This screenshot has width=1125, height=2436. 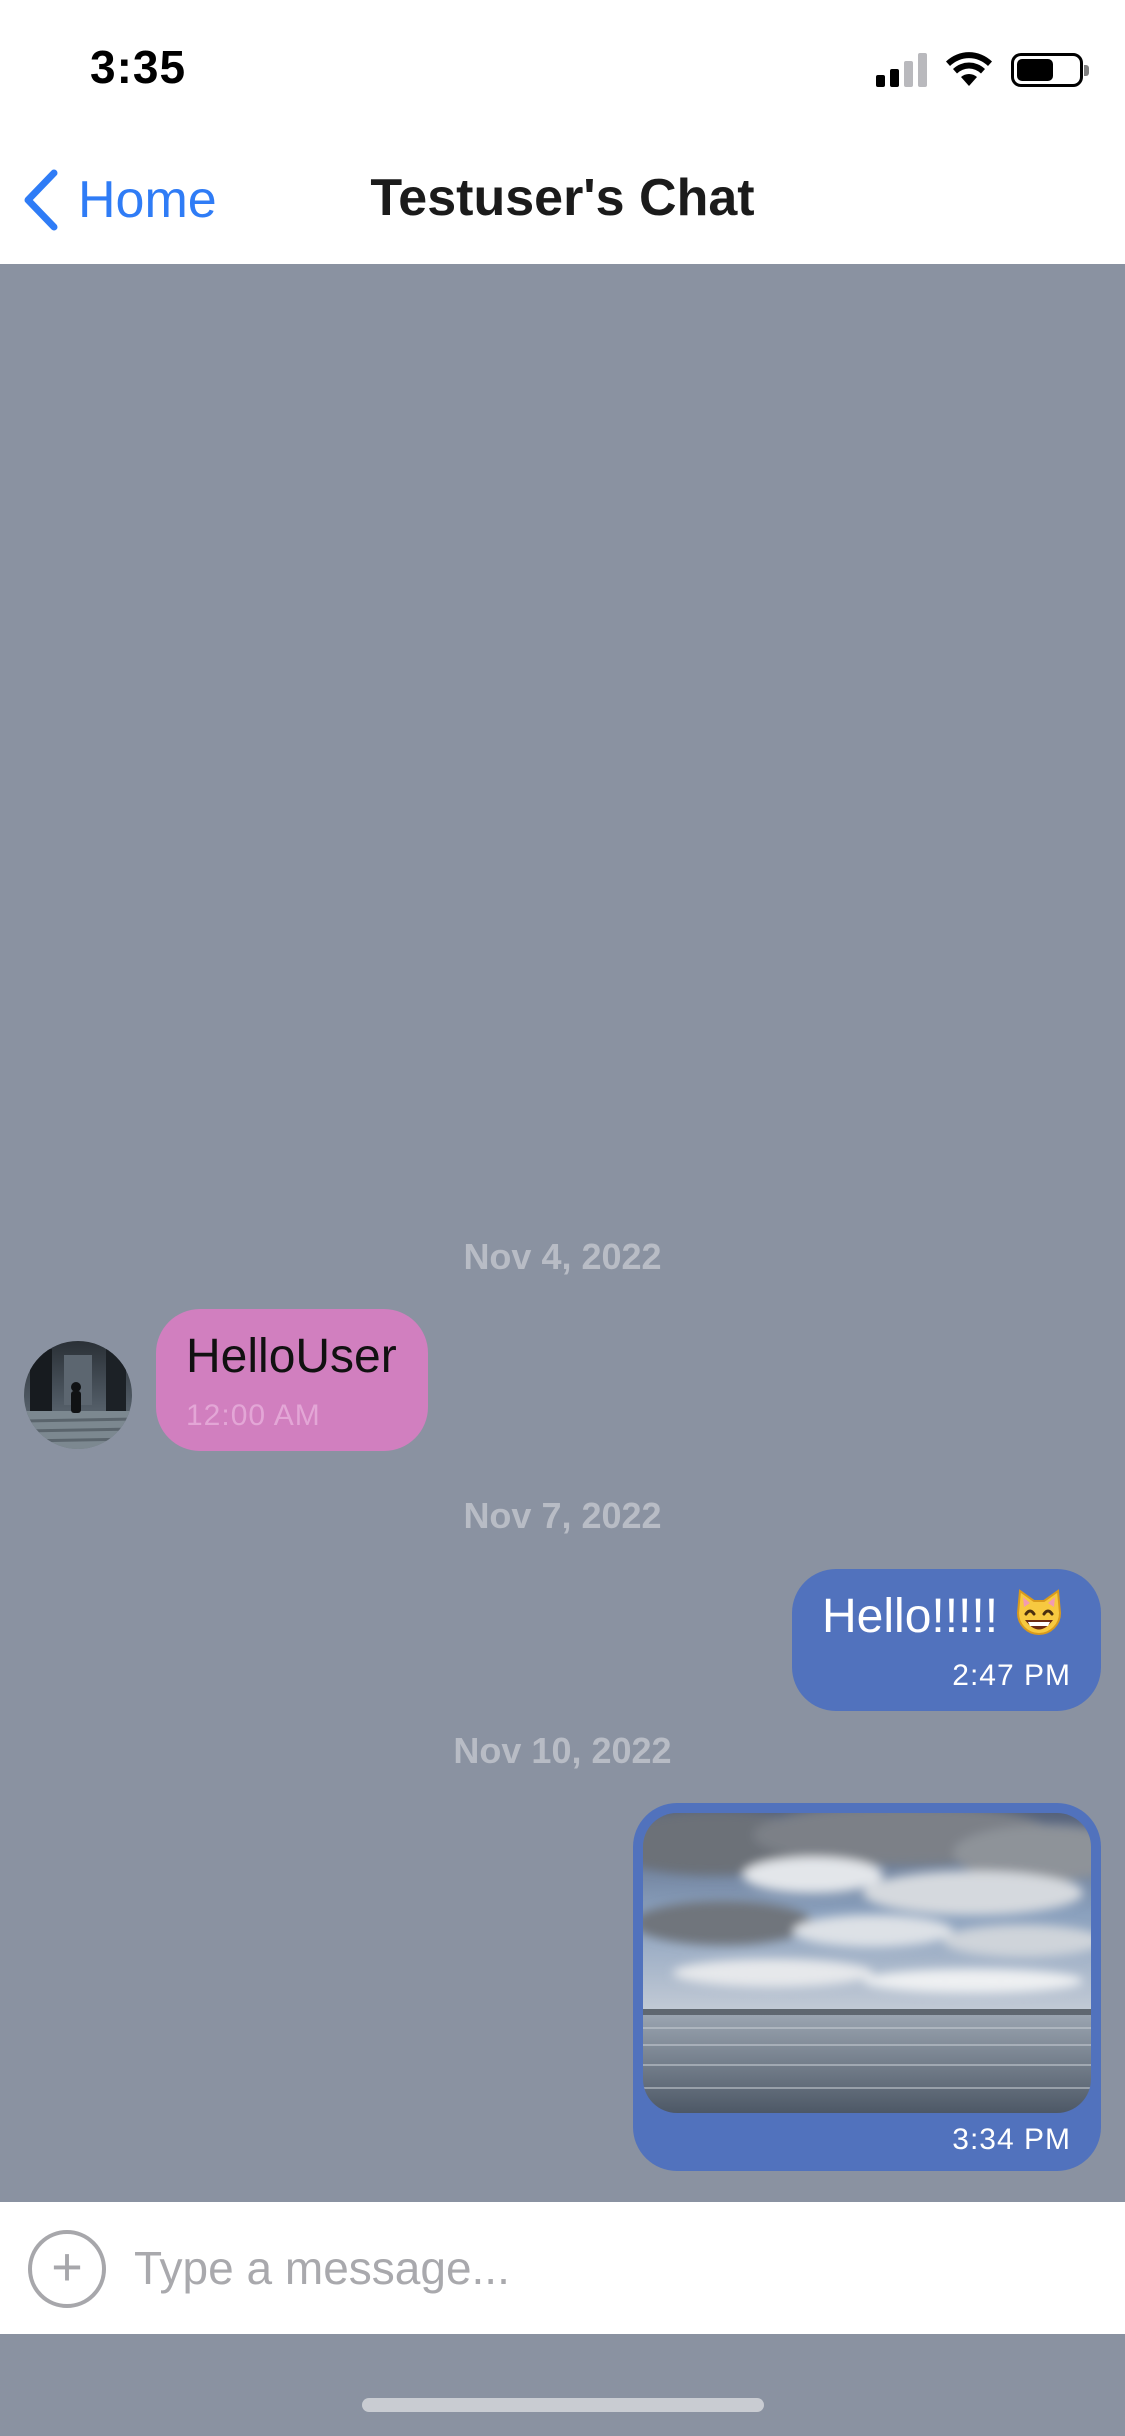 I want to click on message-composer: +, so click(x=562, y=2268).